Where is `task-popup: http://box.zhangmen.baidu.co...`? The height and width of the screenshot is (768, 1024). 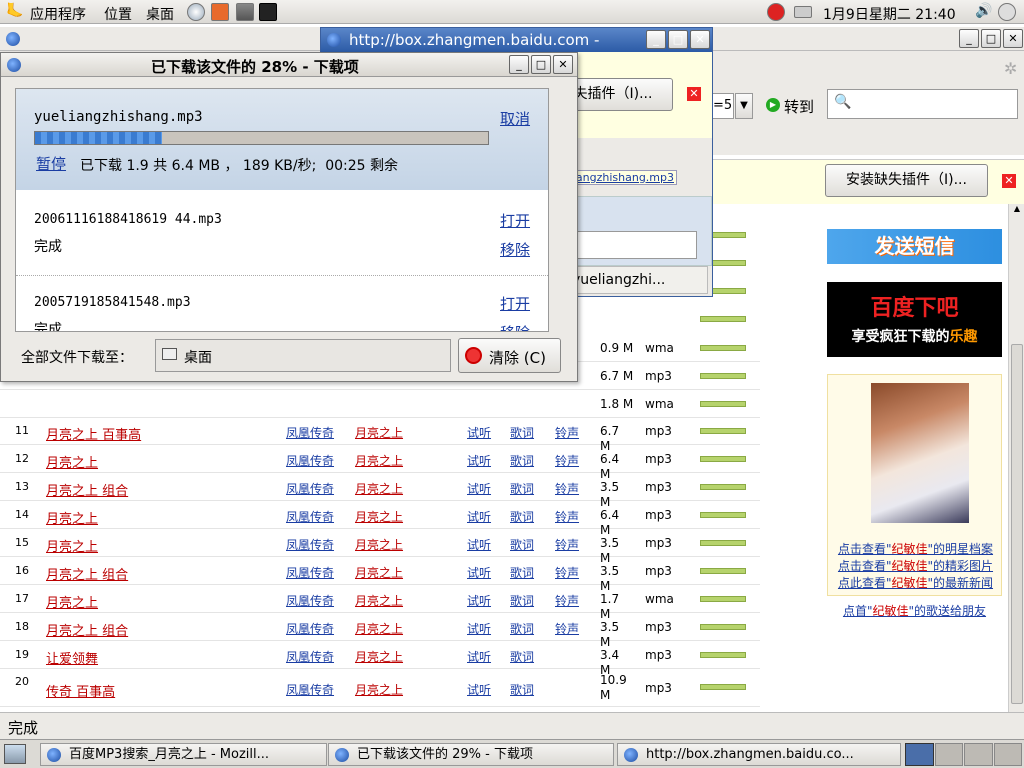
task-popup: http://box.zhangmen.baidu.co... is located at coordinates (759, 754).